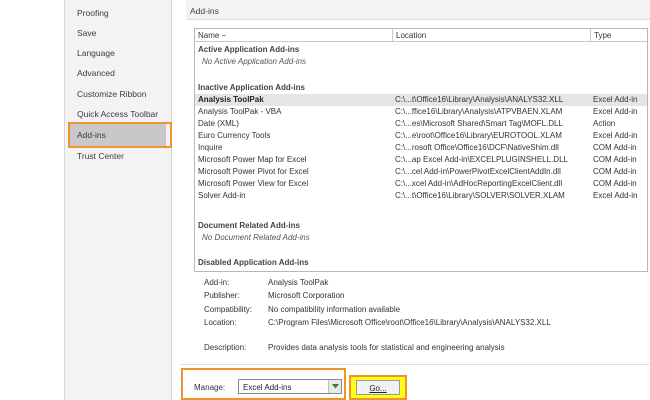 The height and width of the screenshot is (400, 650). I want to click on group-title-active: Active Application Add-ins, so click(249, 49).